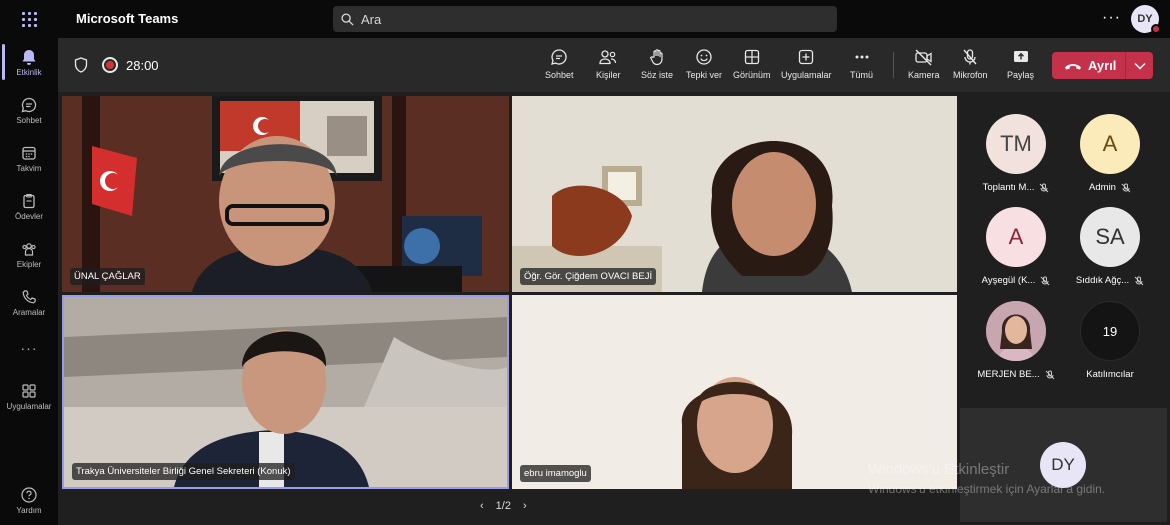  I want to click on apps-button: Uygulamalar, so click(806, 64).